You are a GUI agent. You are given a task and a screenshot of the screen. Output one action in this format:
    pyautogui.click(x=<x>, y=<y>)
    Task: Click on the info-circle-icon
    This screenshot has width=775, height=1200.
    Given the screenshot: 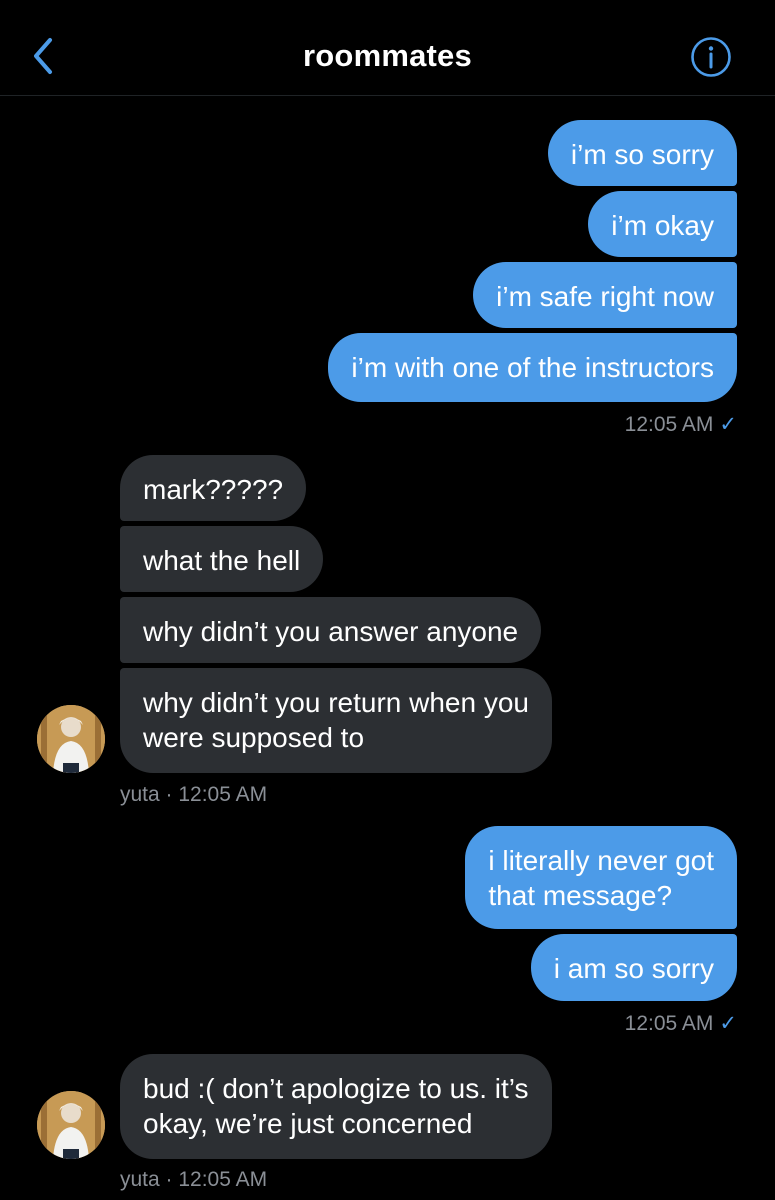 What is the action you would take?
    pyautogui.click(x=711, y=57)
    